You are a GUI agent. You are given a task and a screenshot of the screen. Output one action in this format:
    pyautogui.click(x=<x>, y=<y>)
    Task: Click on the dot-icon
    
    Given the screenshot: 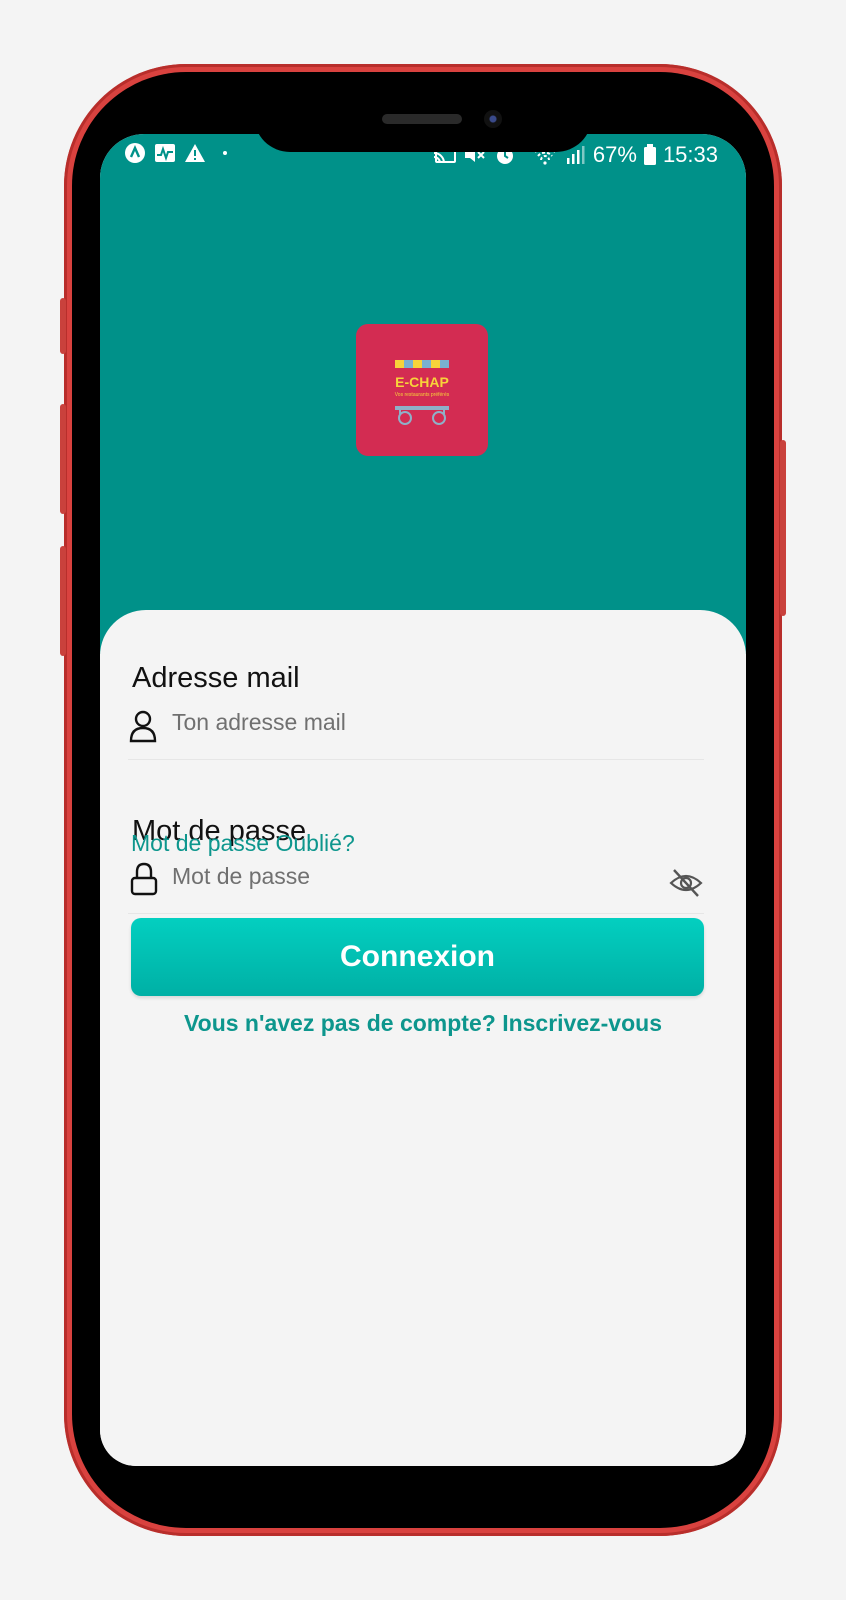 What is the action you would take?
    pyautogui.click(x=225, y=153)
    